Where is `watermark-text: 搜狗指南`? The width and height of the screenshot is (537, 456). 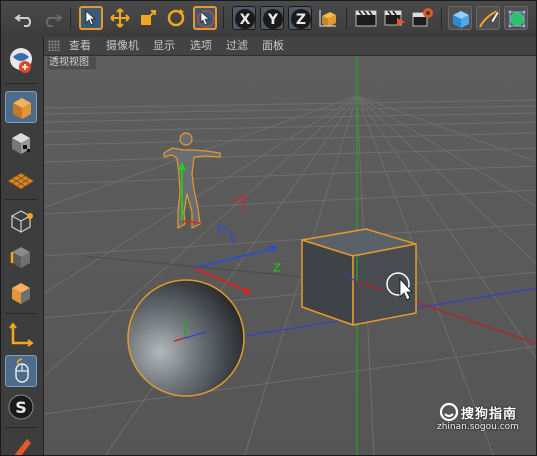
watermark-text: 搜狗指南 is located at coordinates (489, 414).